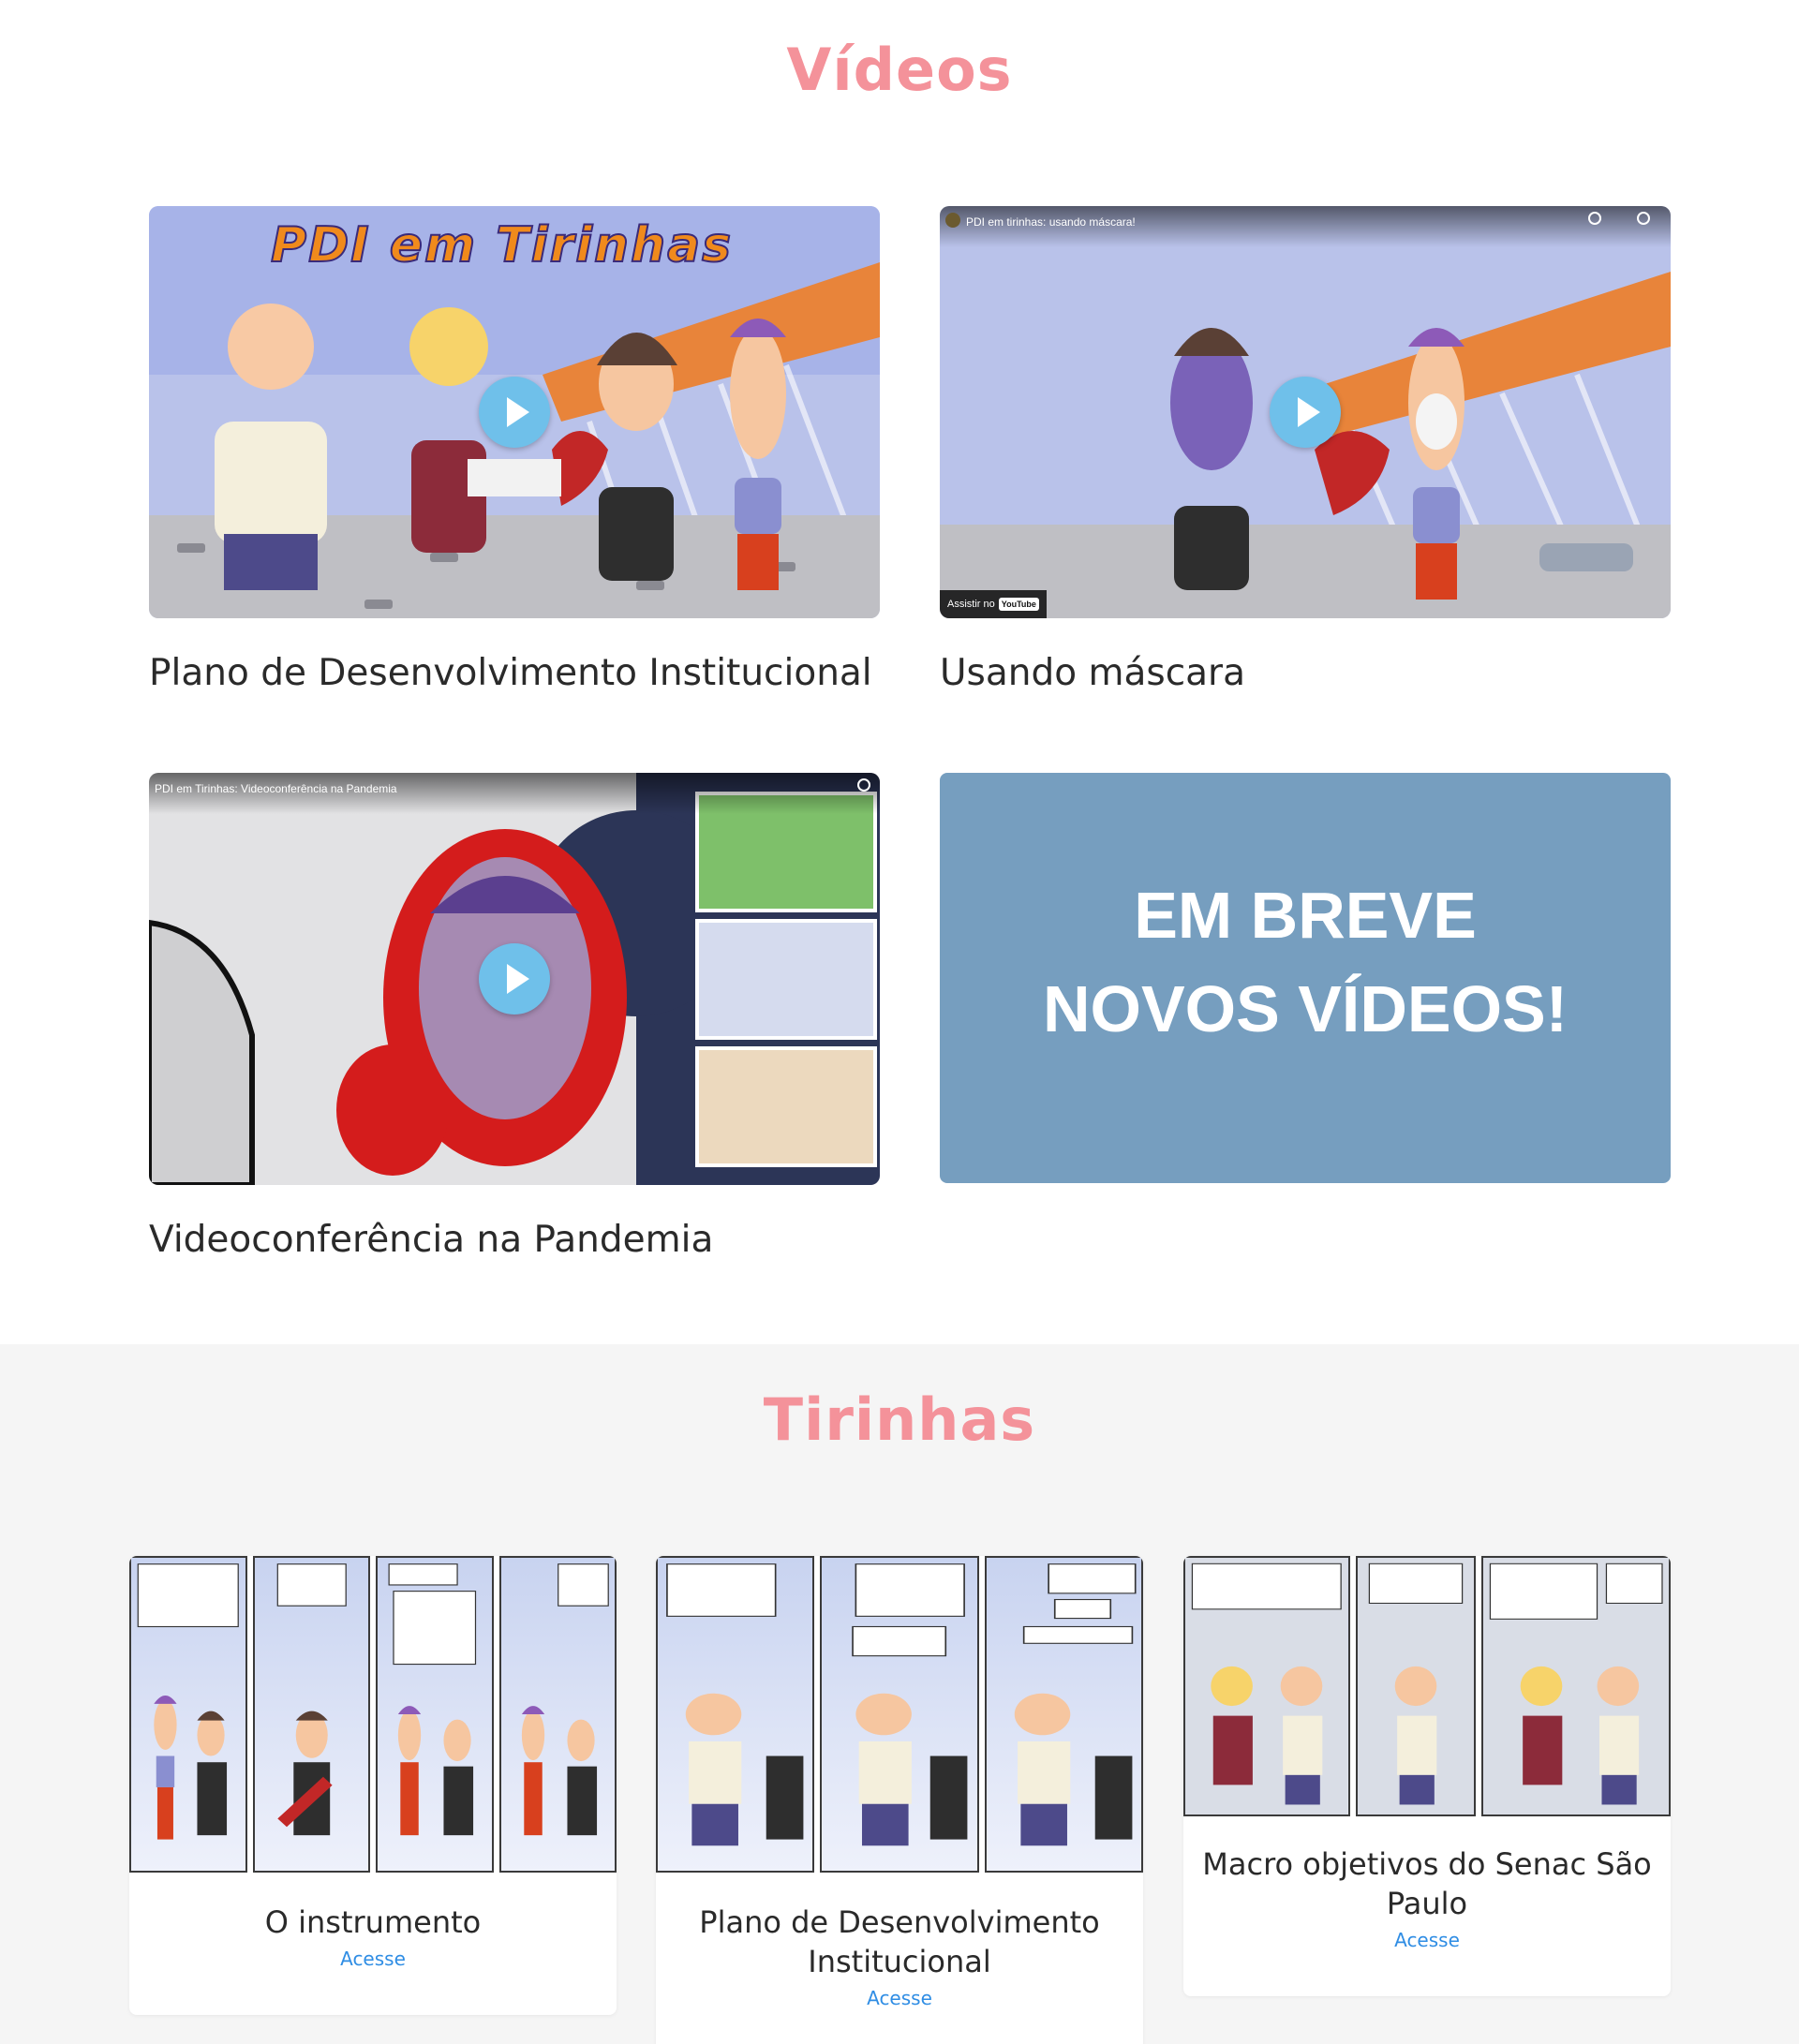  I want to click on coming-soon-line-1: EM BREVE, so click(1305, 916).